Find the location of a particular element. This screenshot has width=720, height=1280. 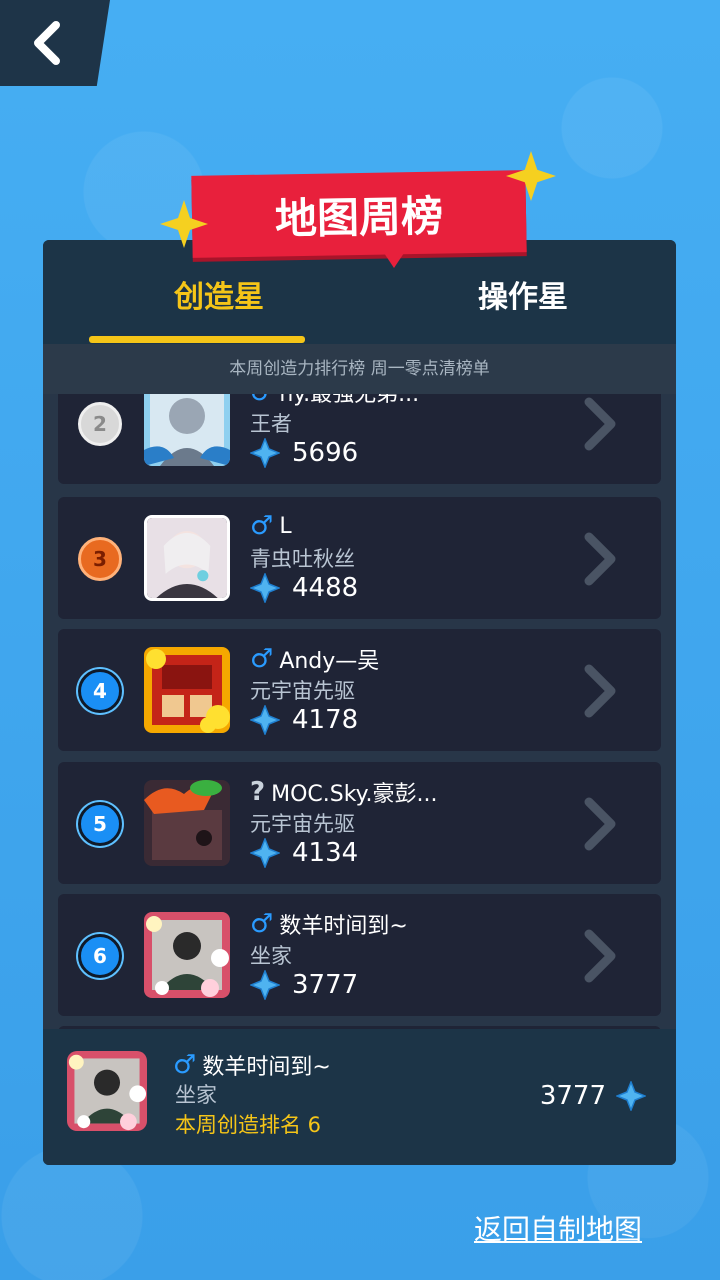

rank-badge: 4 is located at coordinates (100, 691).